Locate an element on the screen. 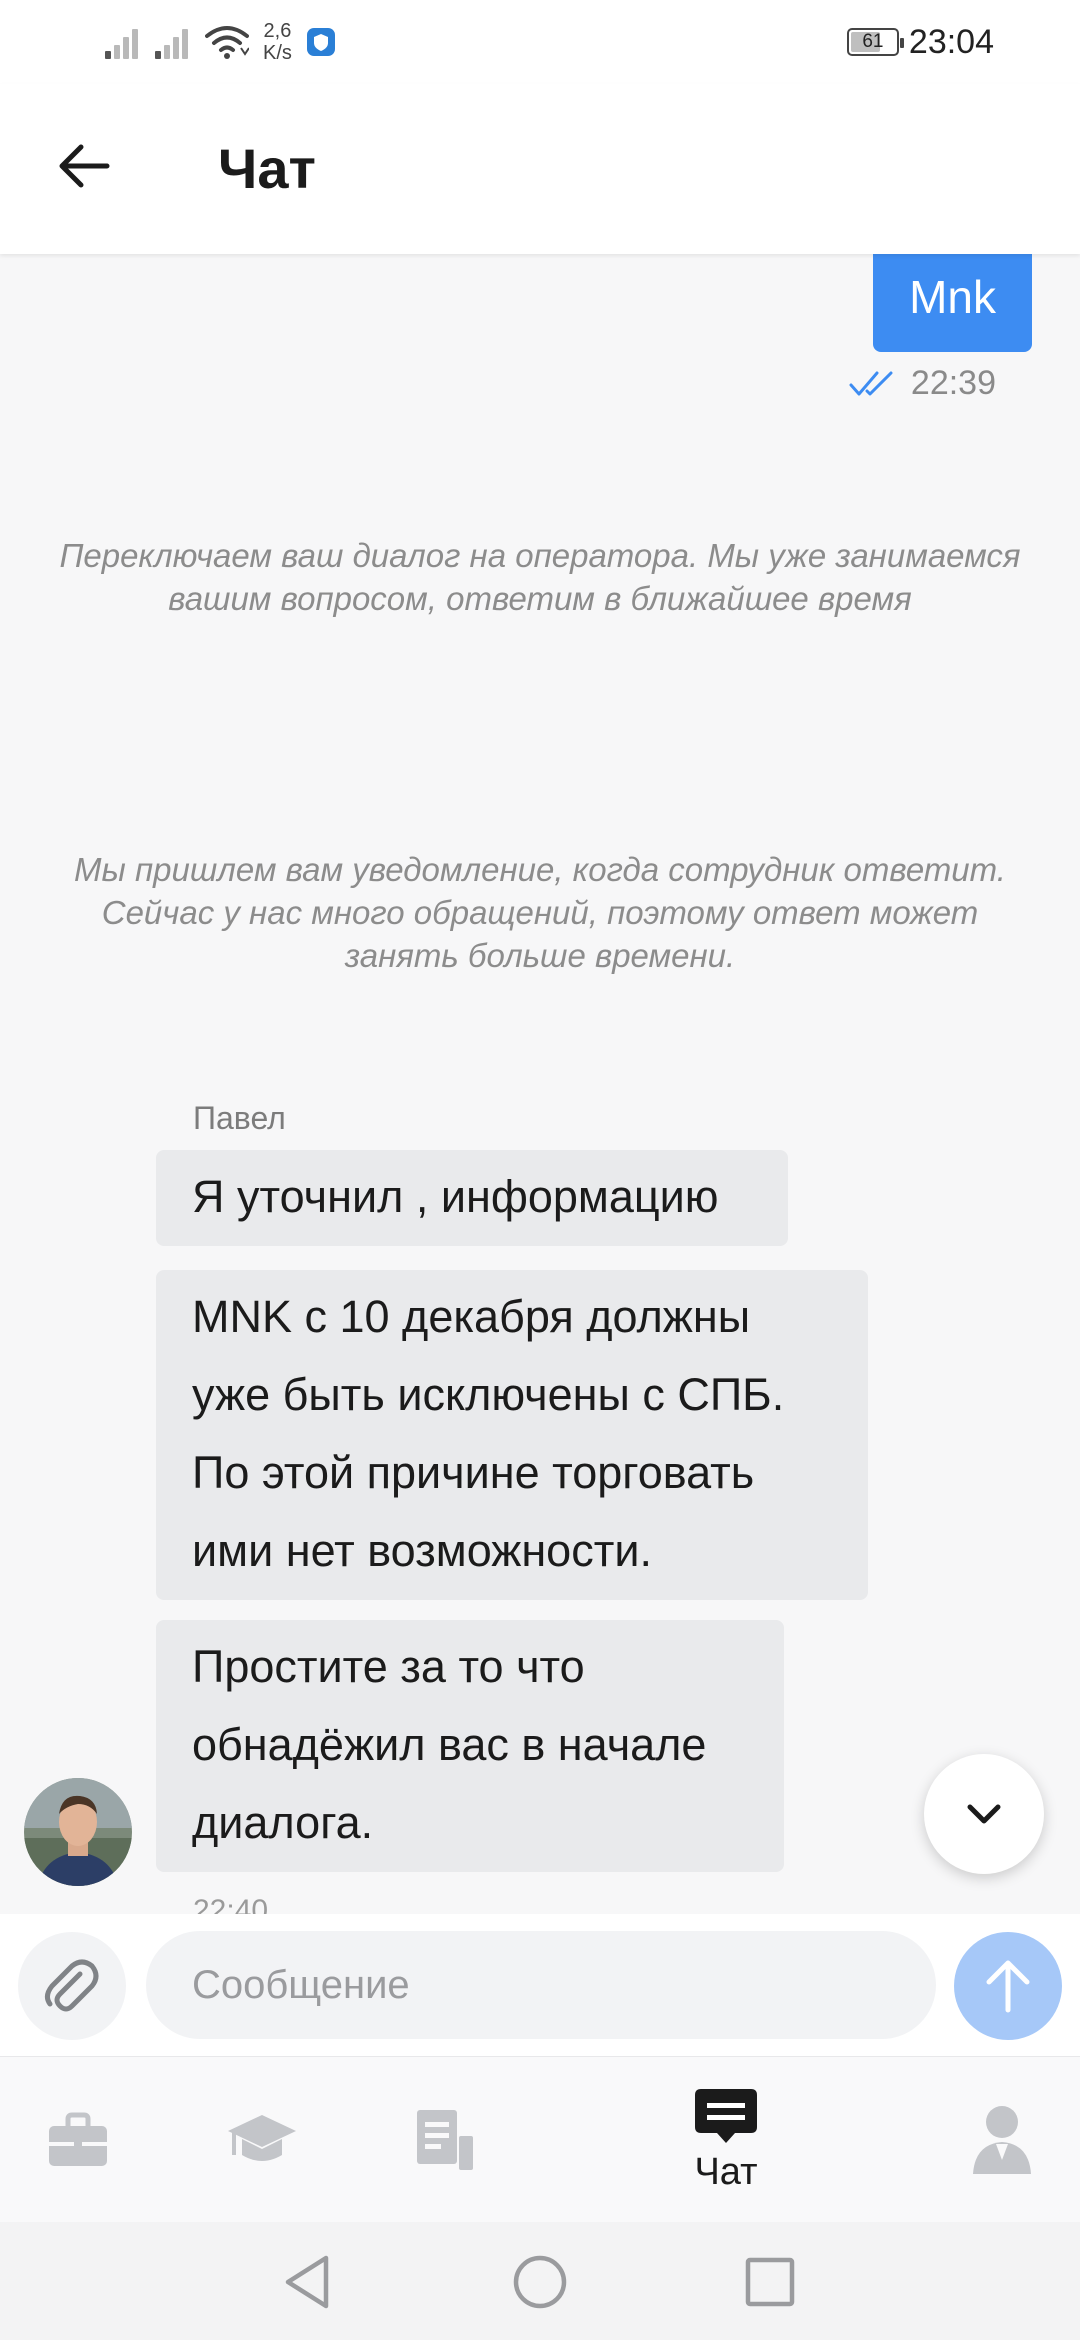 The width and height of the screenshot is (1080, 2340). scroll-to-bottom-button is located at coordinates (984, 1814).